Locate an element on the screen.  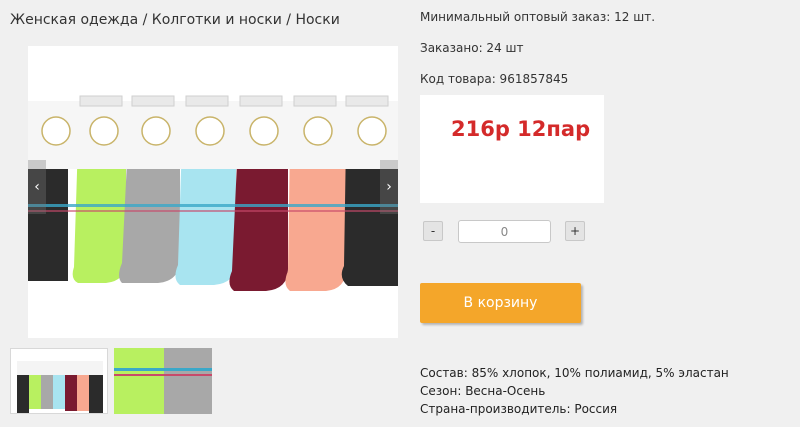
thumbnail-2-image is located at coordinates (163, 381).